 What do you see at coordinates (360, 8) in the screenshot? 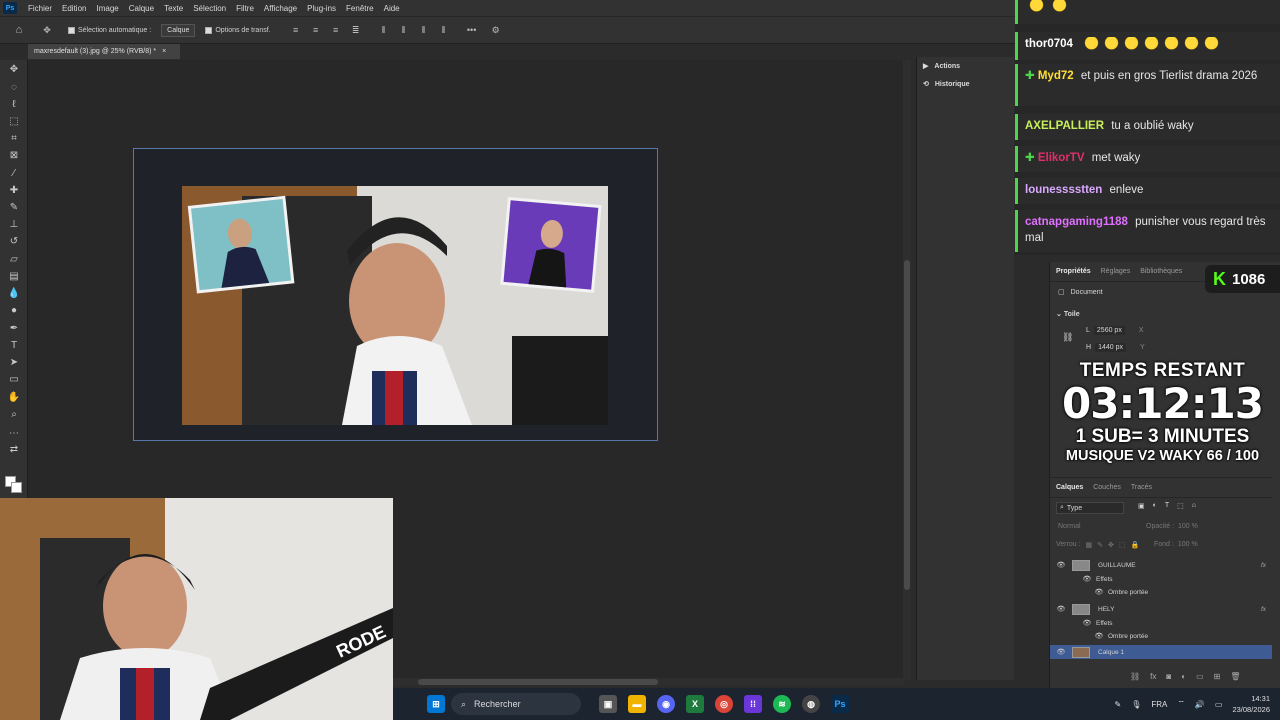
I see `menu-window: Fenêtre` at bounding box center [360, 8].